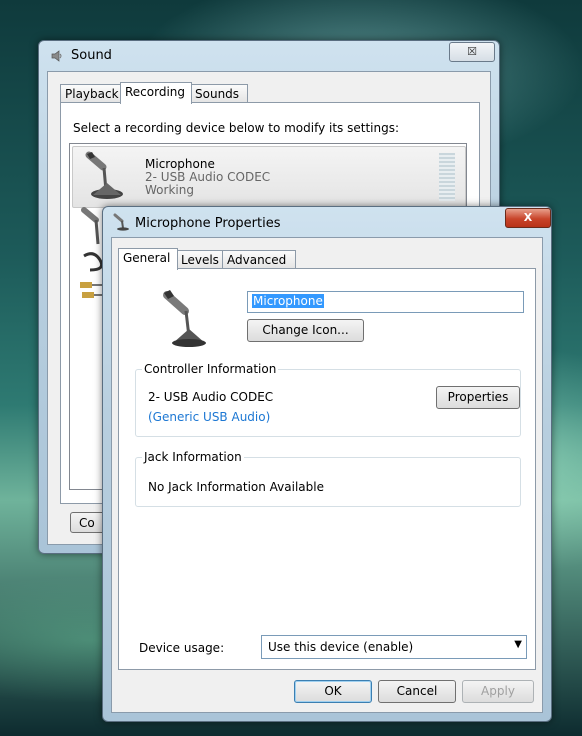 Image resolution: width=582 pixels, height=736 pixels. I want to click on controller-information-heading: Controller Information, so click(210, 369).